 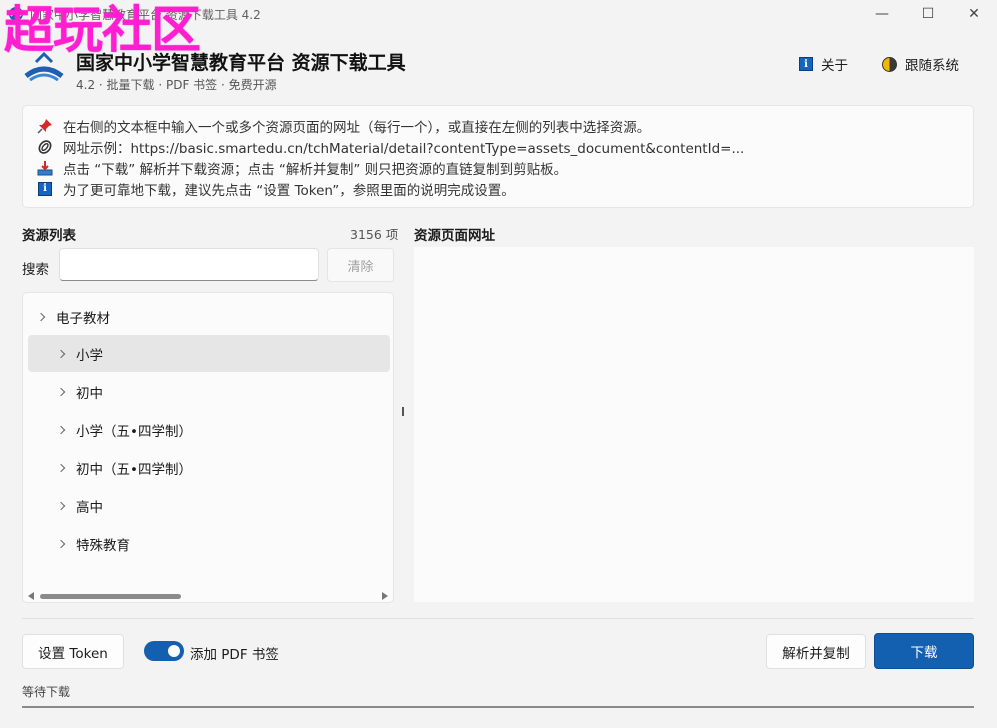 I want to click on tree-item-e-textbooks: 电子教材, so click(x=209, y=316).